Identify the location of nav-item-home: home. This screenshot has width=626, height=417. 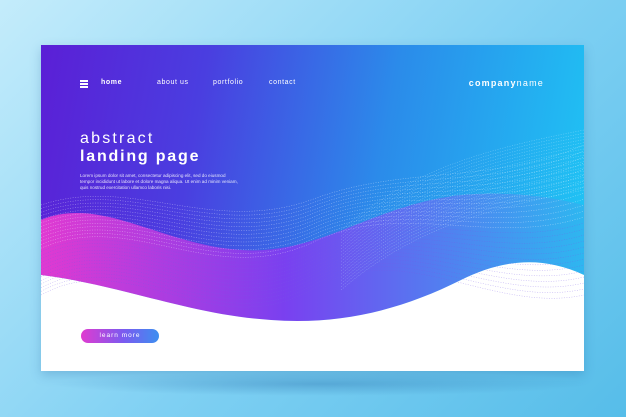
(111, 82).